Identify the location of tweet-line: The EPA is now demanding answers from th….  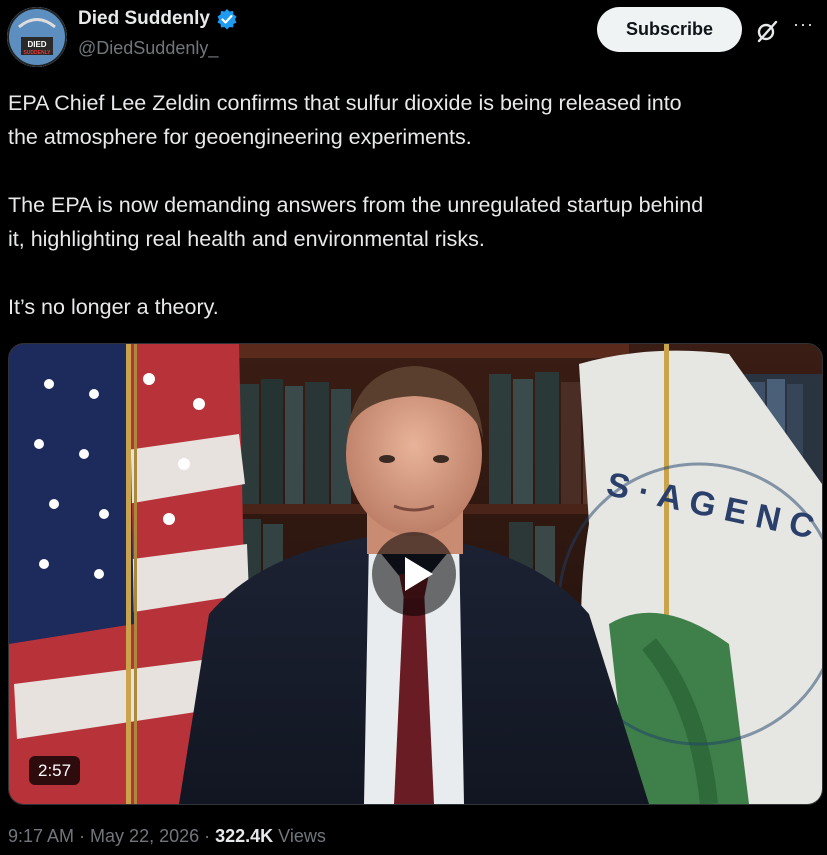
(356, 205).